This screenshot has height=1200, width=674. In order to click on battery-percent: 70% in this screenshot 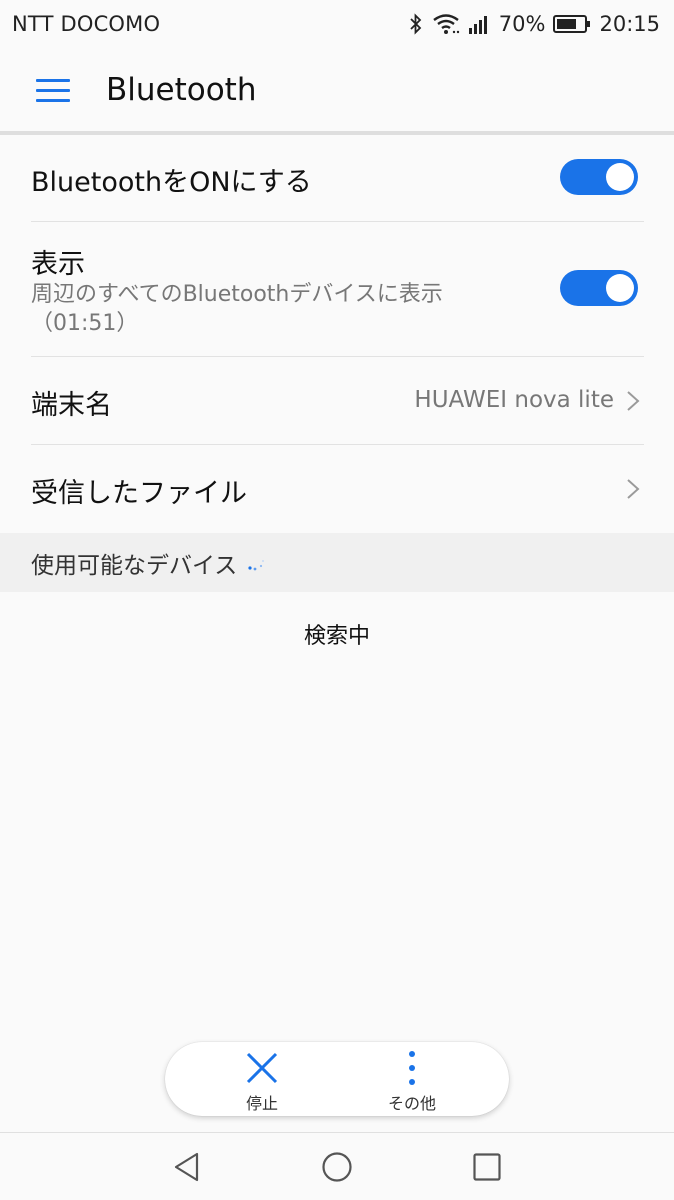, I will do `click(522, 24)`.